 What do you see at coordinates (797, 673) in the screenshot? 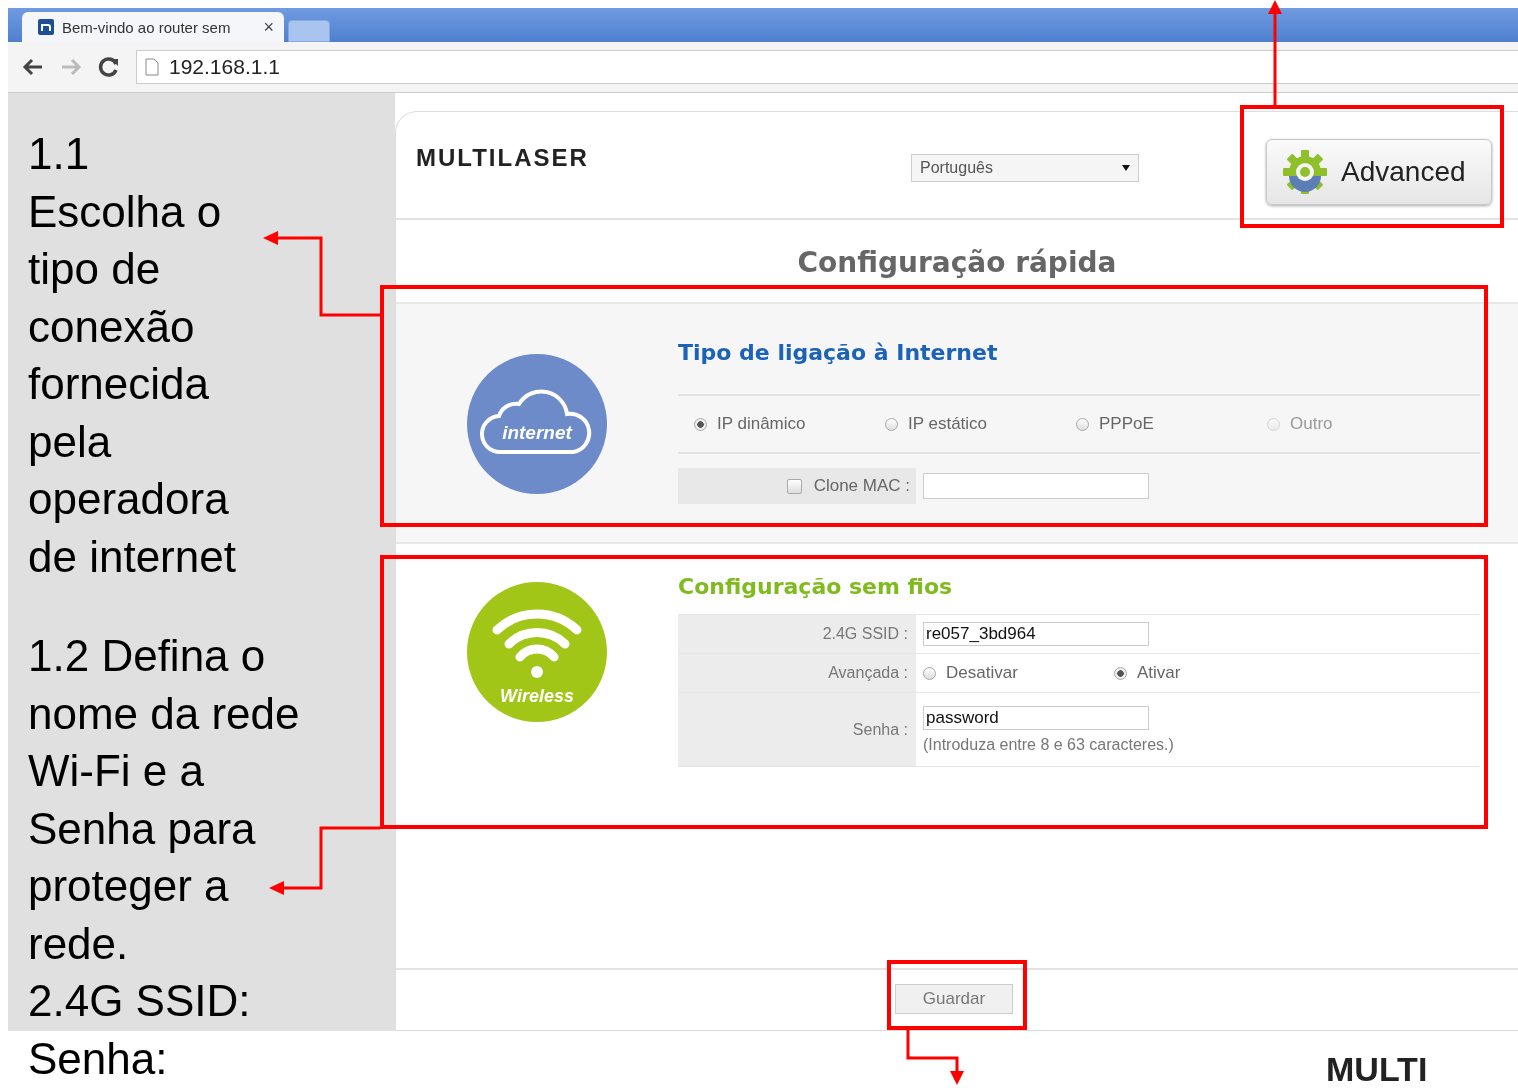
I see `field-label: Avançada :` at bounding box center [797, 673].